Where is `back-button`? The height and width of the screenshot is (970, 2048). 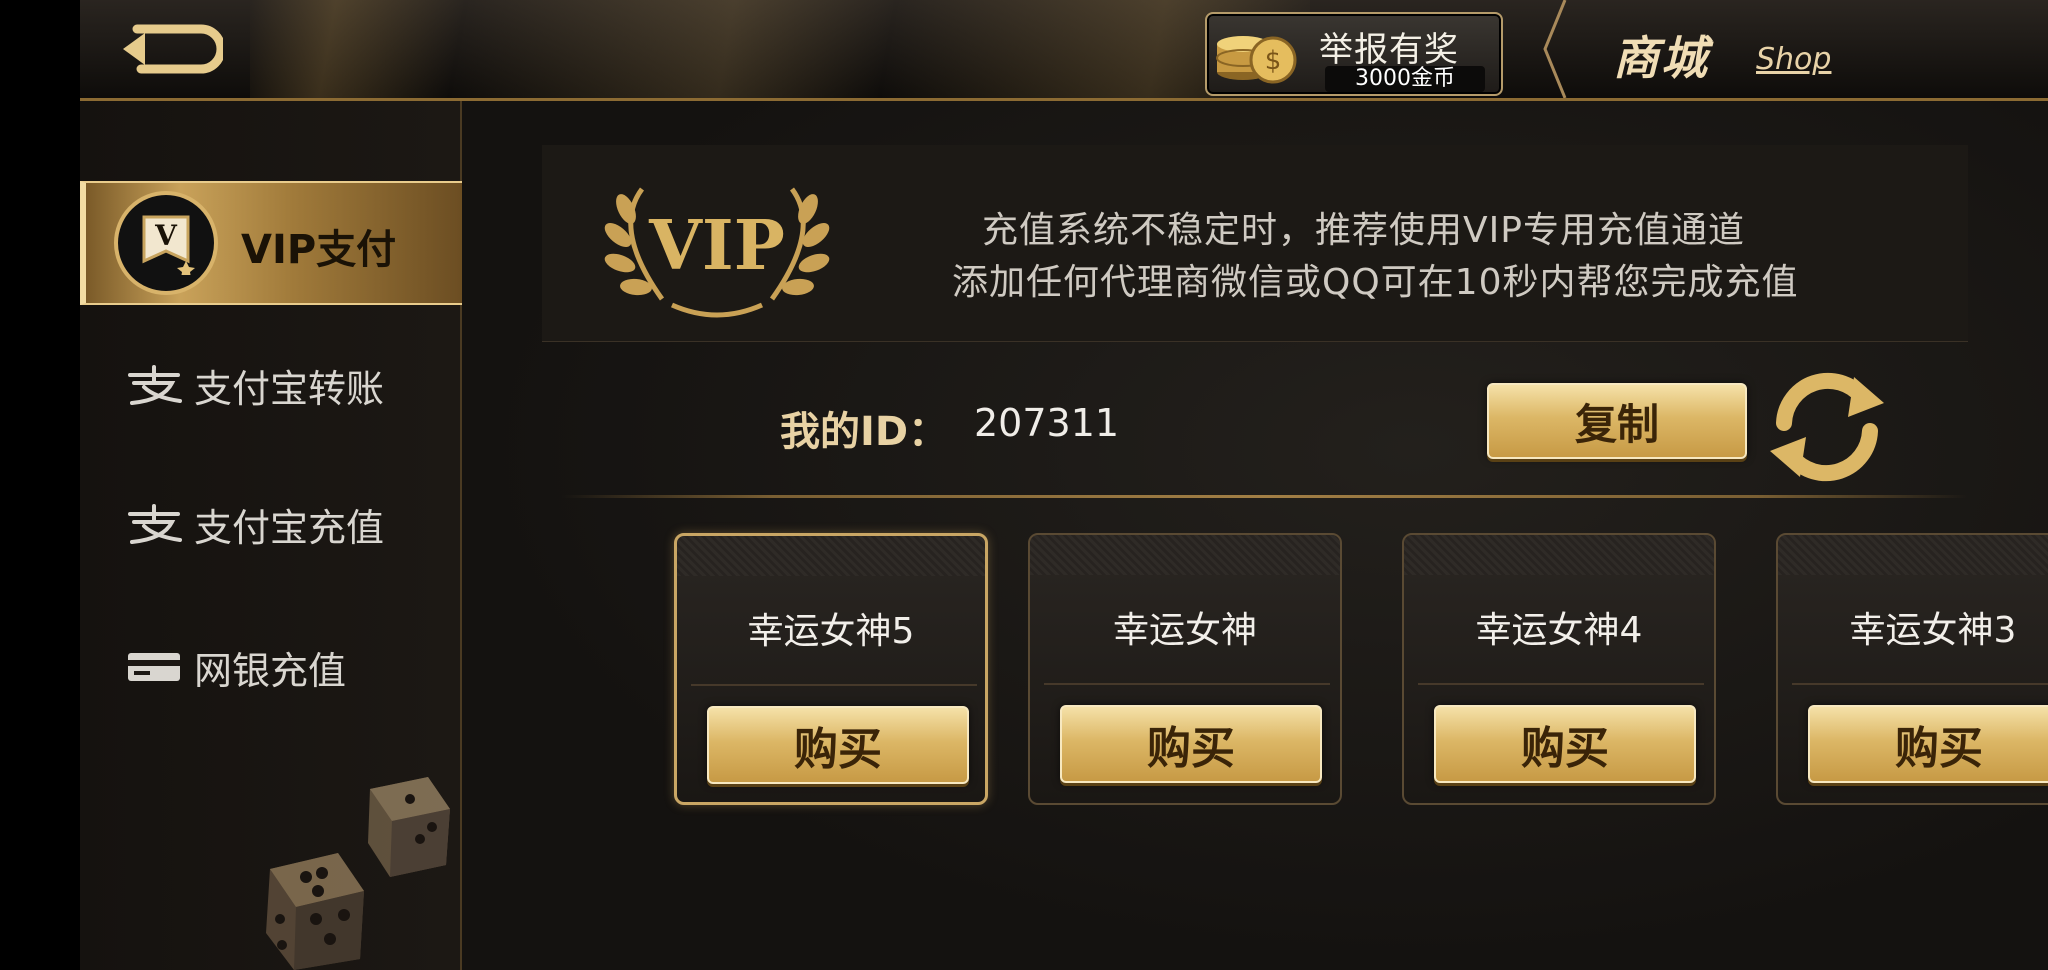 back-button is located at coordinates (170, 49).